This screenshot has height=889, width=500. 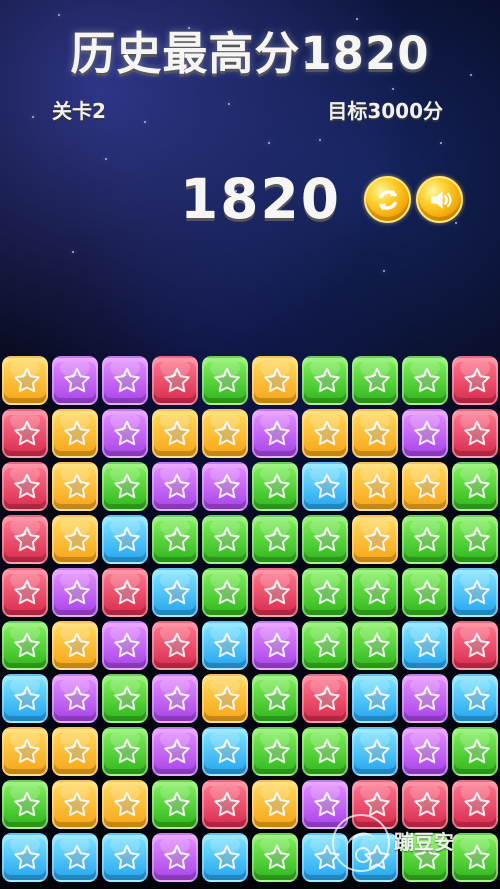 What do you see at coordinates (387, 199) in the screenshot?
I see `refresh-button` at bounding box center [387, 199].